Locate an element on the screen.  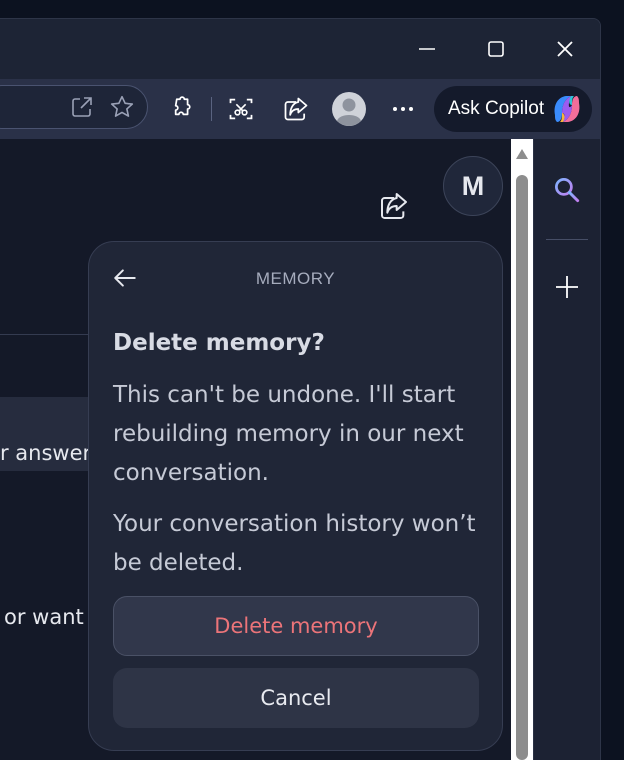
favorite-star-icon is located at coordinates (122, 107).